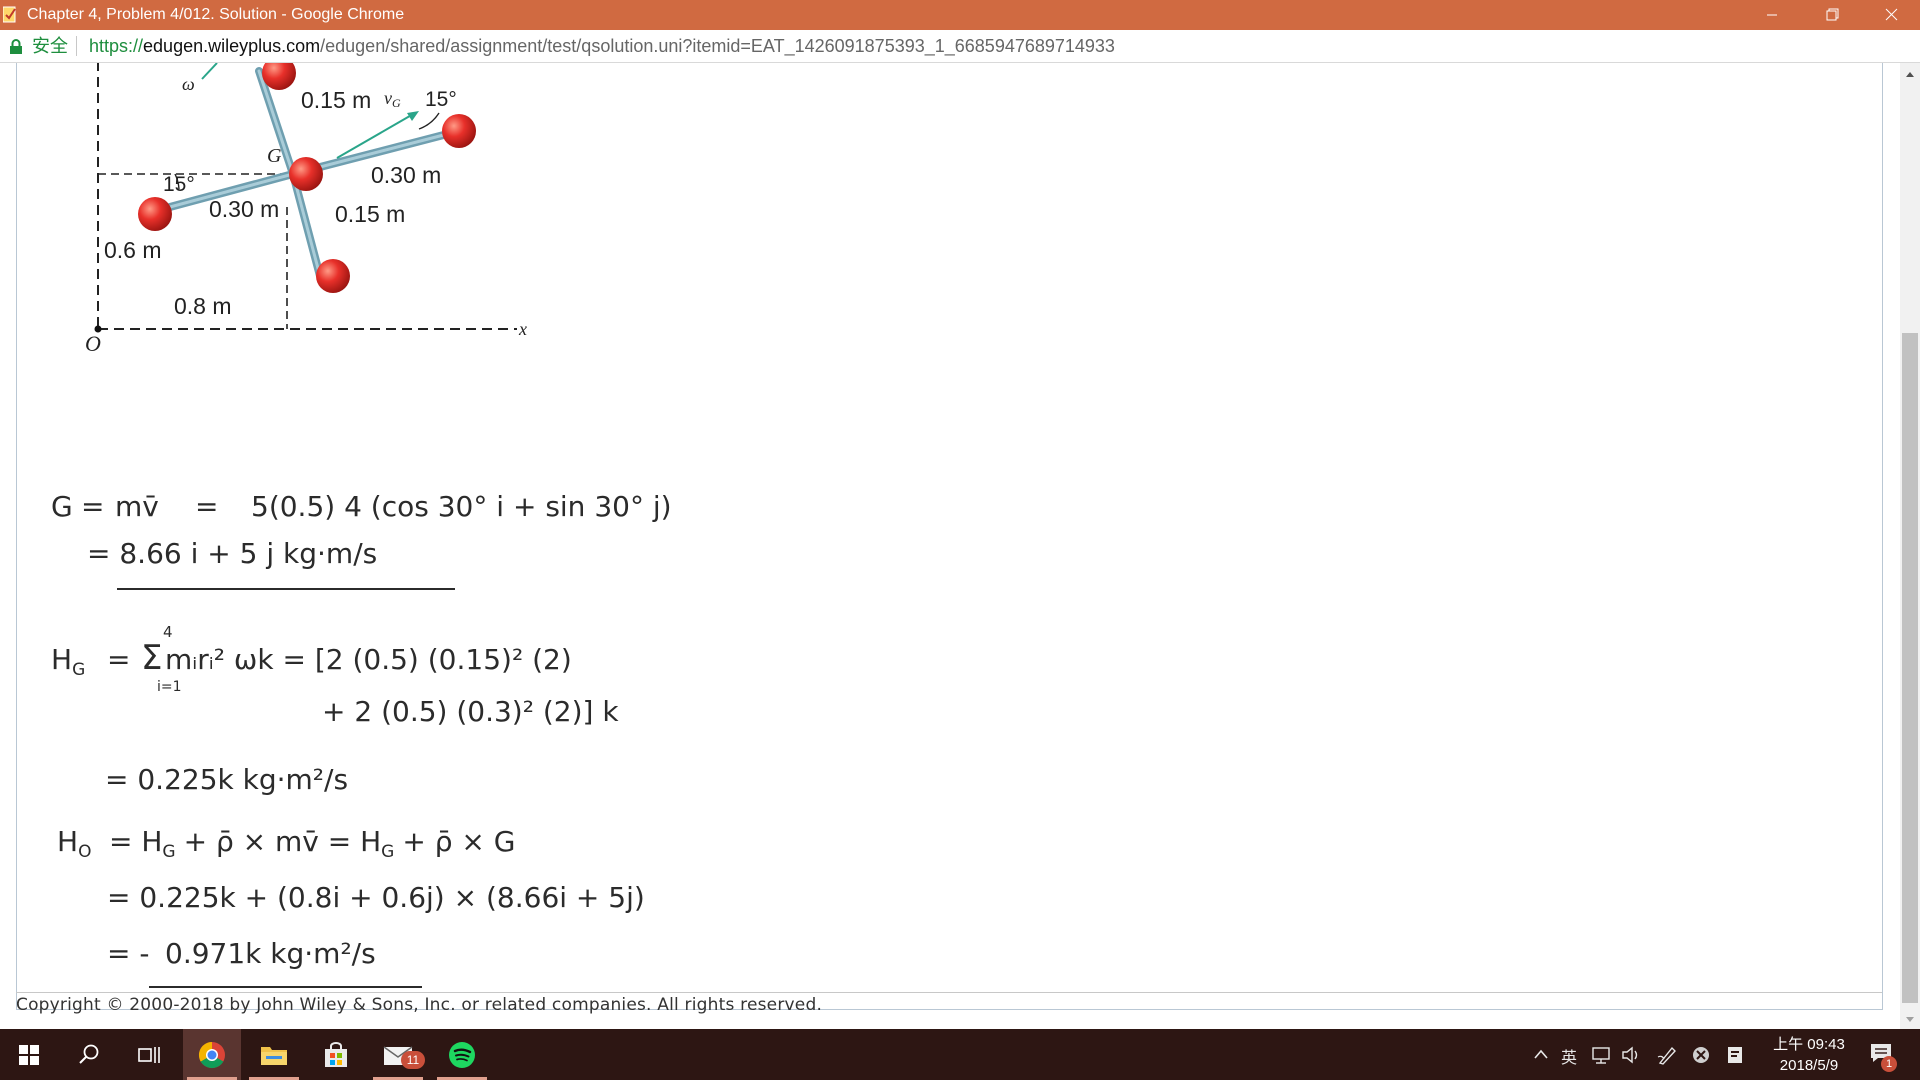 Image resolution: width=1920 pixels, height=1080 pixels. Describe the element at coordinates (1569, 1056) in the screenshot. I see `ime-indicator: 英` at that location.